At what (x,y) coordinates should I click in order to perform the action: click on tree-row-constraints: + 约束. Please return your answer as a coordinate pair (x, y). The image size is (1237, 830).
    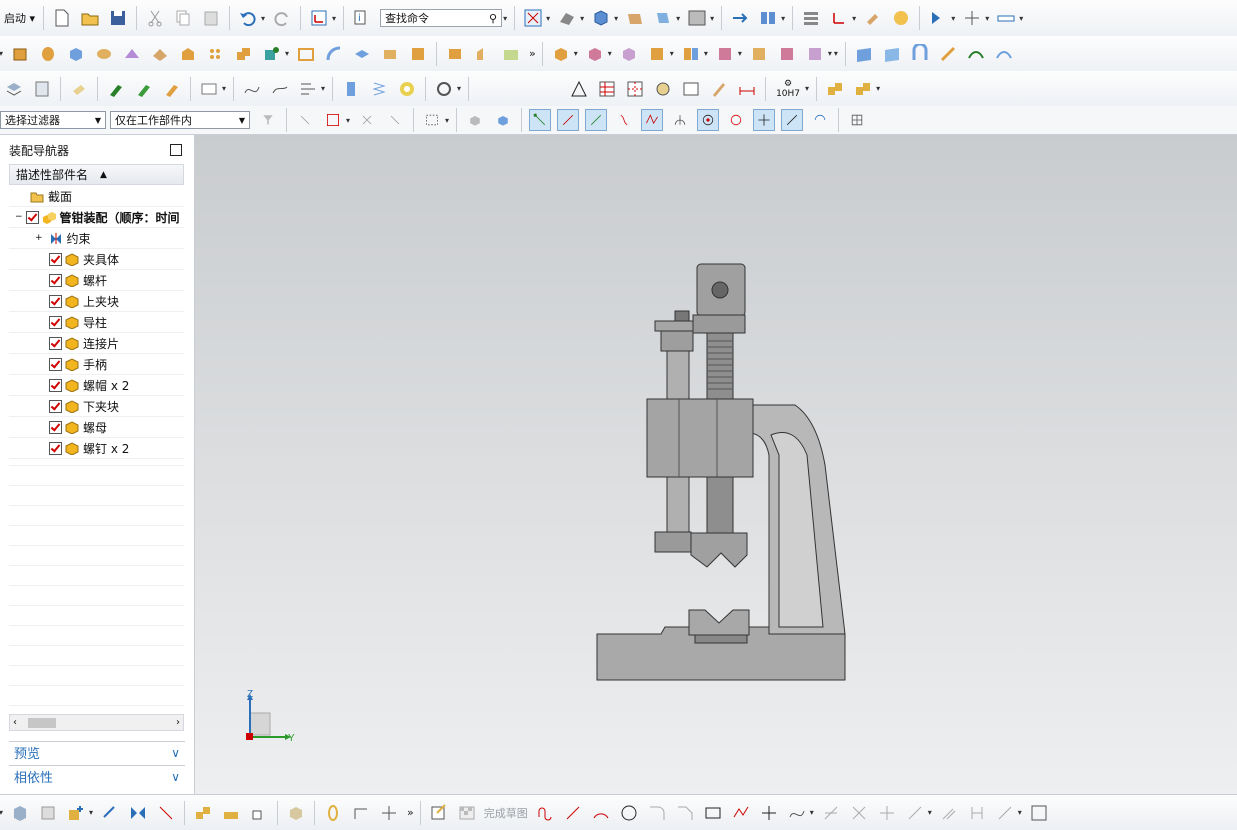
    Looking at the image, I should click on (96, 238).